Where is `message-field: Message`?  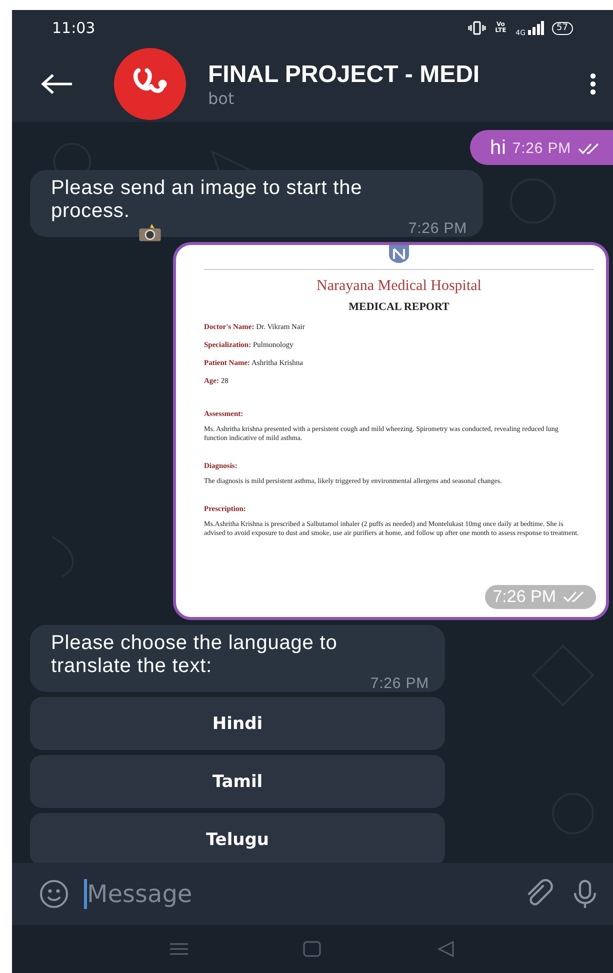 message-field: Message is located at coordinates (296, 894).